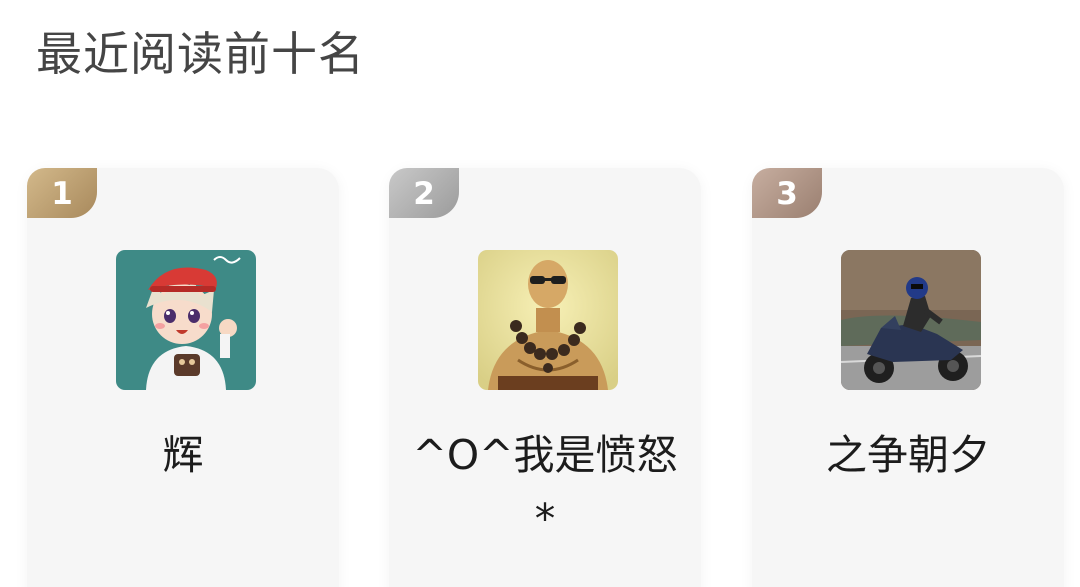 The image size is (1080, 587). What do you see at coordinates (911, 320) in the screenshot?
I see `motorcycle-rider-avatar-icon` at bounding box center [911, 320].